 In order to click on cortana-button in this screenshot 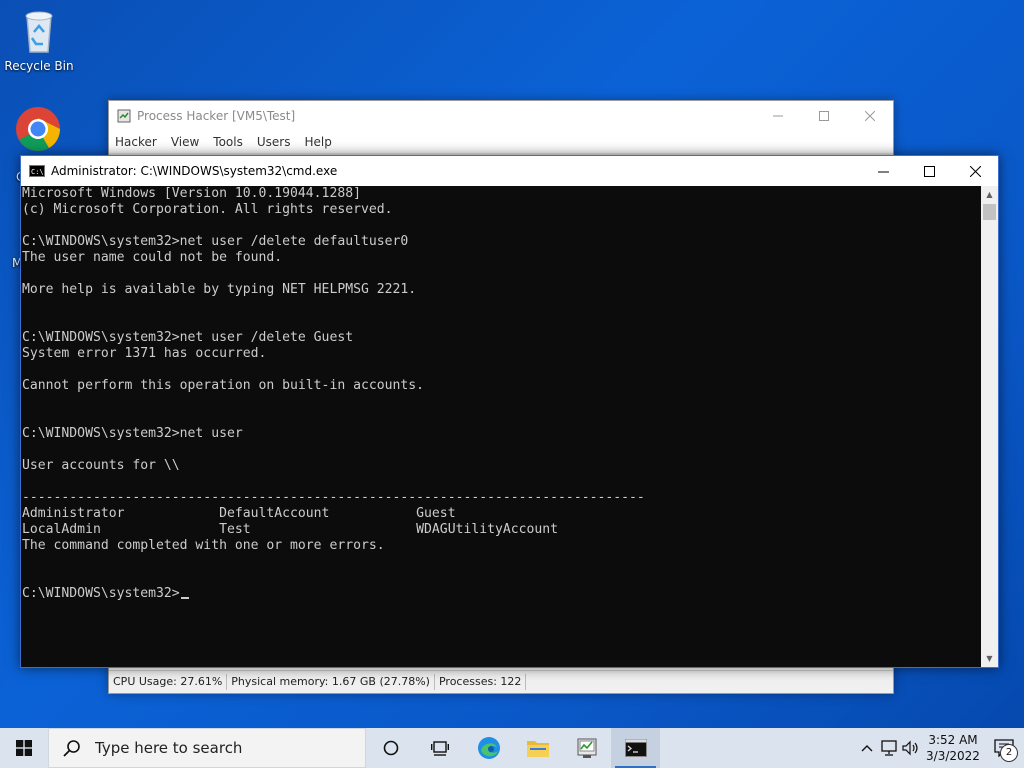, I will do `click(390, 748)`.